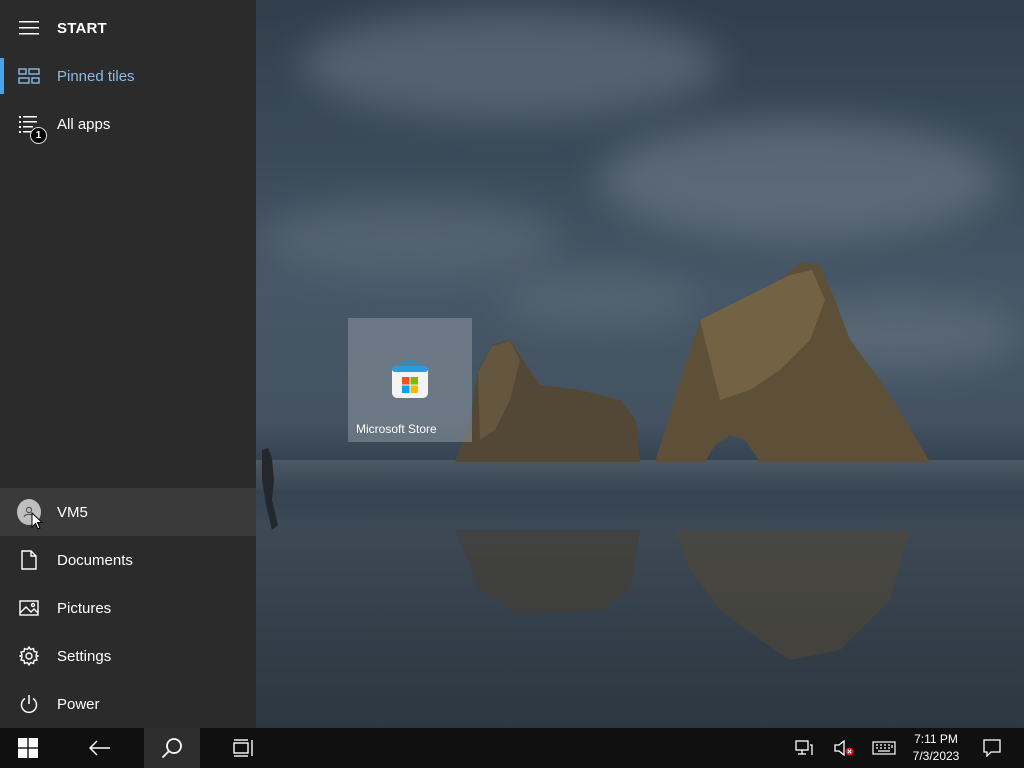  I want to click on touch-keyboard-button, so click(884, 748).